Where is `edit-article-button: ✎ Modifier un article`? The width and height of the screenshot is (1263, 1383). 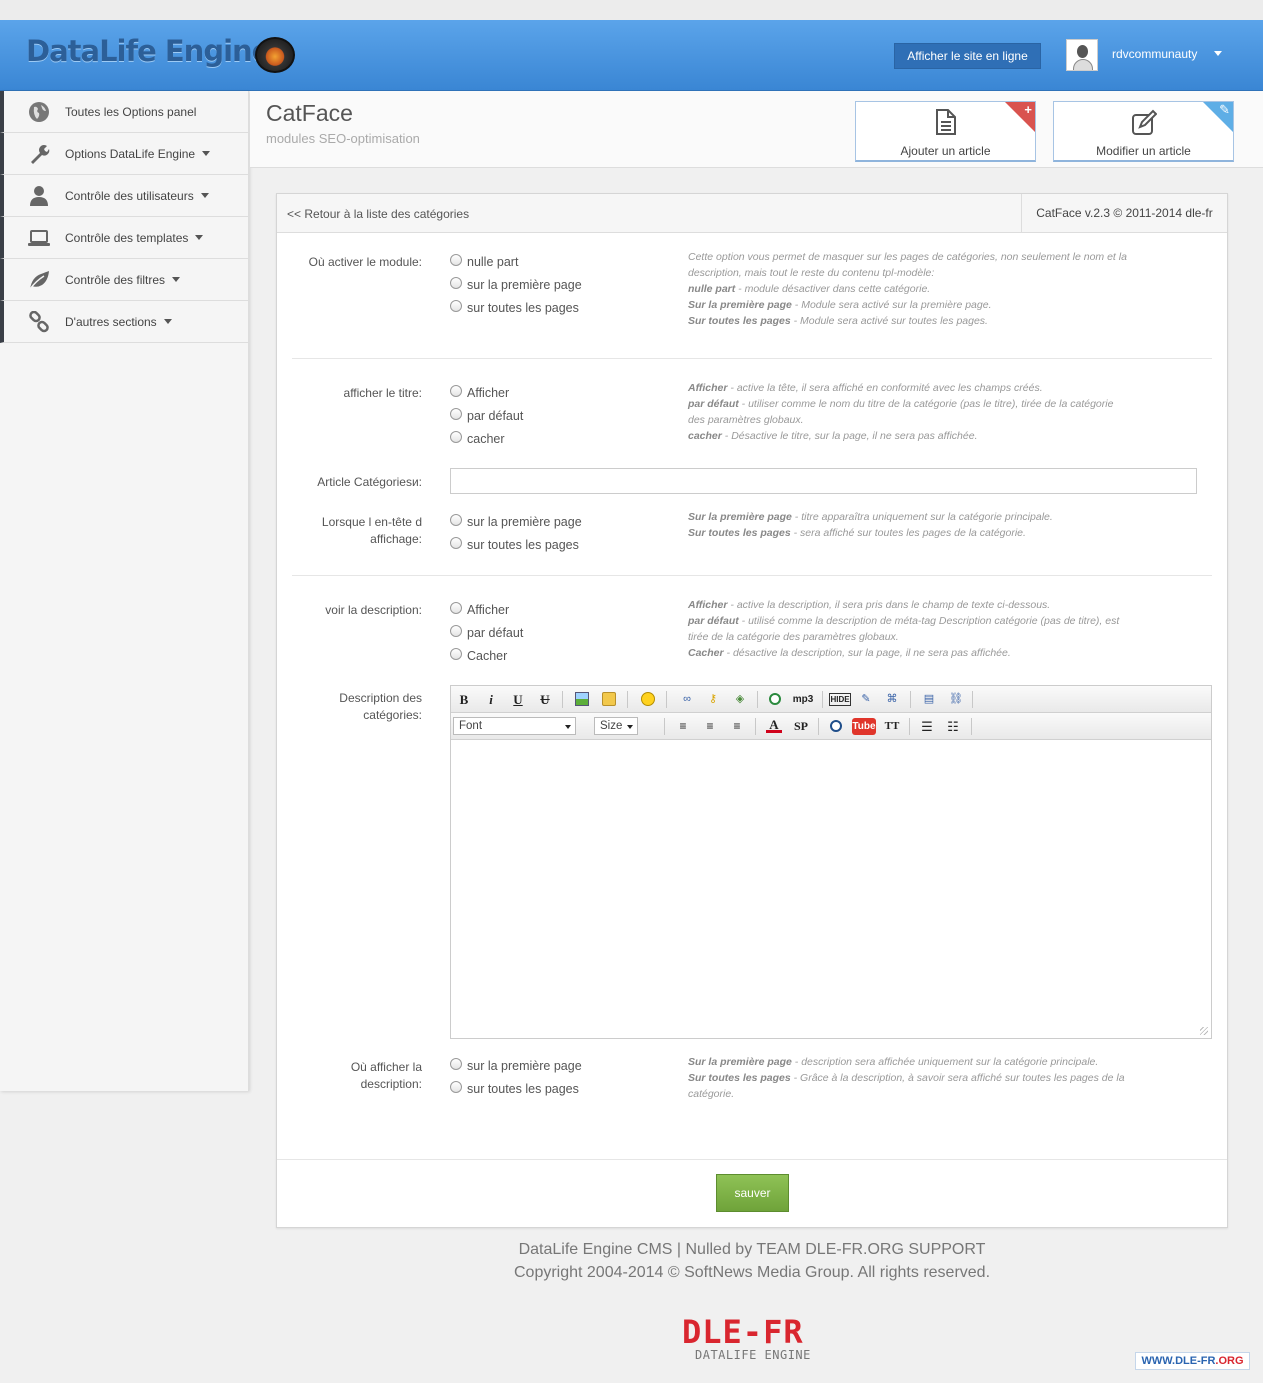
edit-article-button: ✎ Modifier un article is located at coordinates (1143, 131).